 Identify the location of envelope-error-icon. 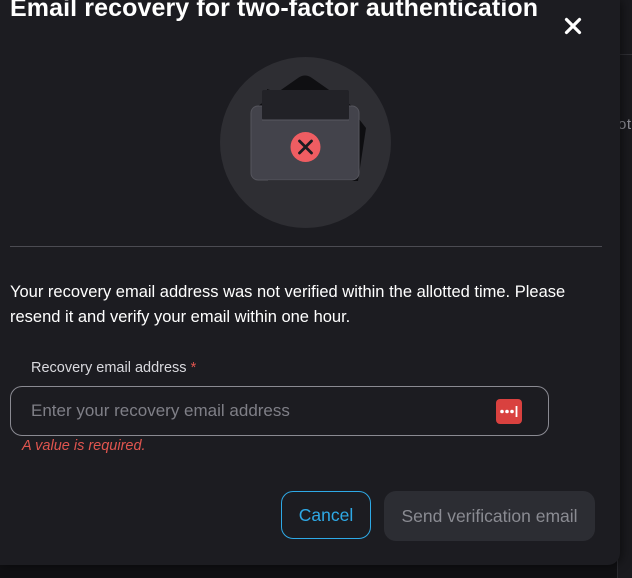
(305, 142).